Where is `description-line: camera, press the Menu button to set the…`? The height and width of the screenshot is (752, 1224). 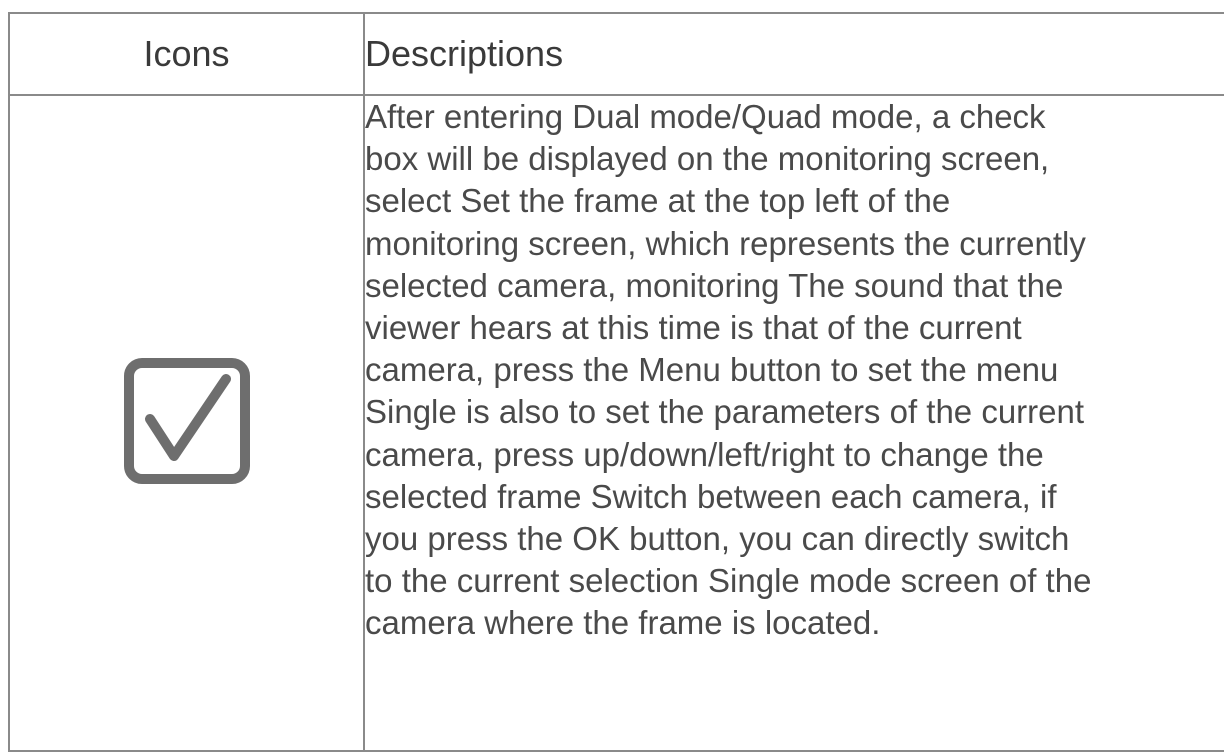 description-line: camera, press the Menu button to set the… is located at coordinates (712, 370).